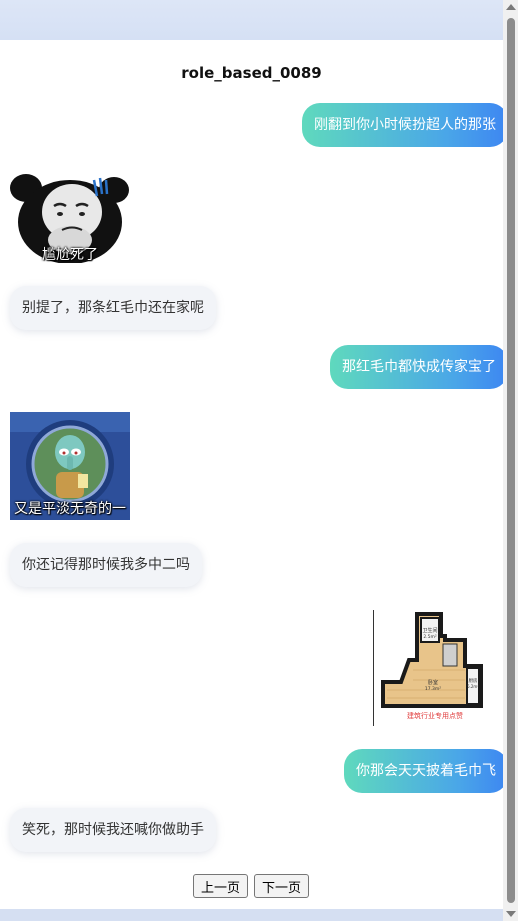 The width and height of the screenshot is (518, 921). What do you see at coordinates (473, 680) in the screenshot?
I see `room-label: 厨房` at bounding box center [473, 680].